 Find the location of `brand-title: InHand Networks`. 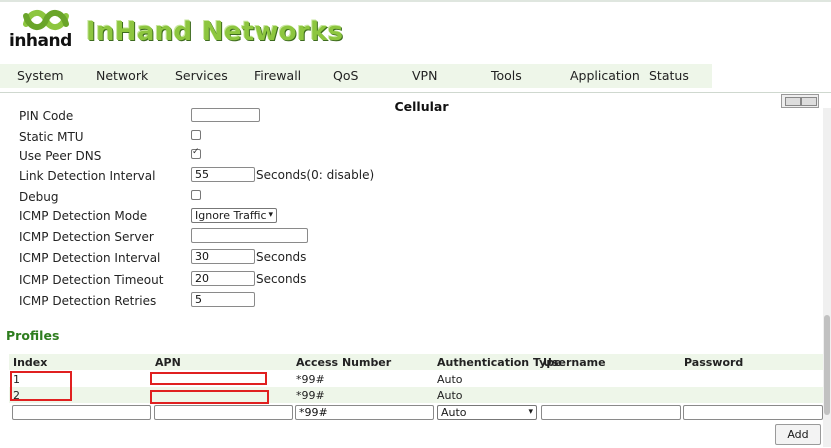

brand-title: InHand Networks is located at coordinates (215, 32).